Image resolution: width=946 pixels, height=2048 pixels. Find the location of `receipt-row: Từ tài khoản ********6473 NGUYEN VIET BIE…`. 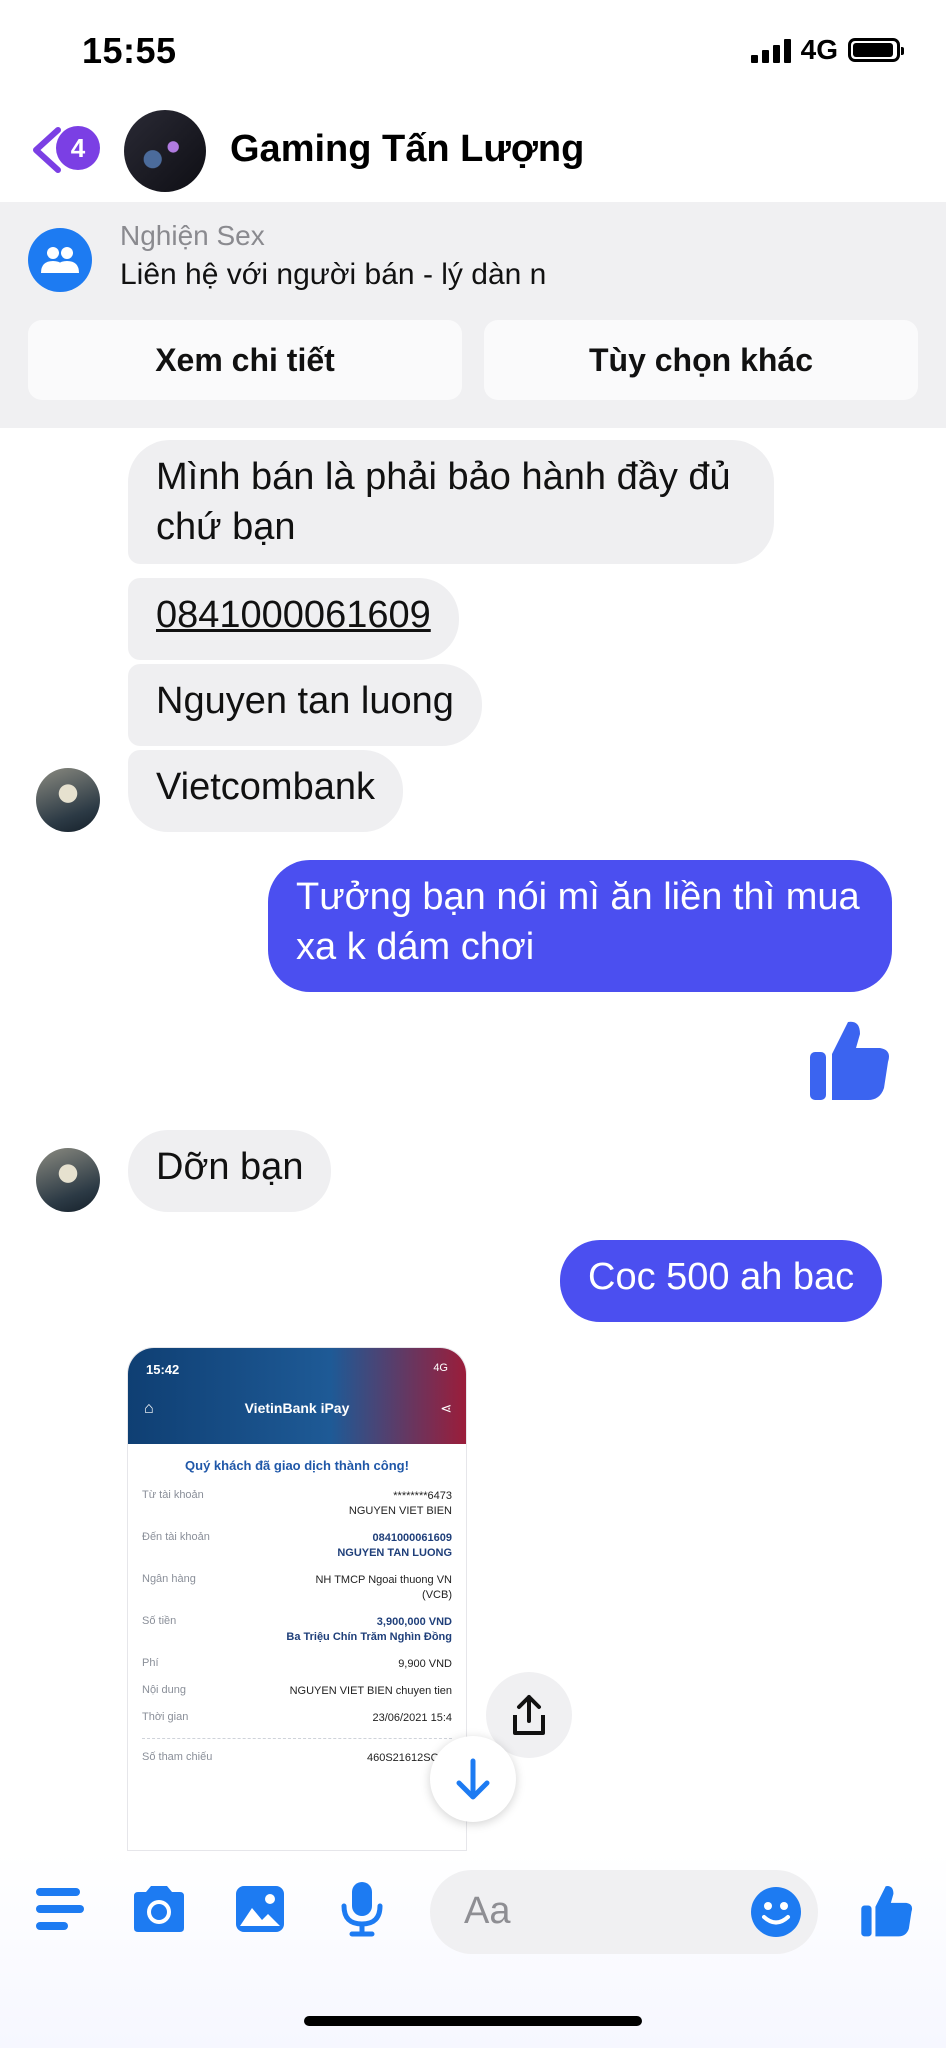

receipt-row: Từ tài khoản ********6473 NGUYEN VIET BIE… is located at coordinates (297, 1504).